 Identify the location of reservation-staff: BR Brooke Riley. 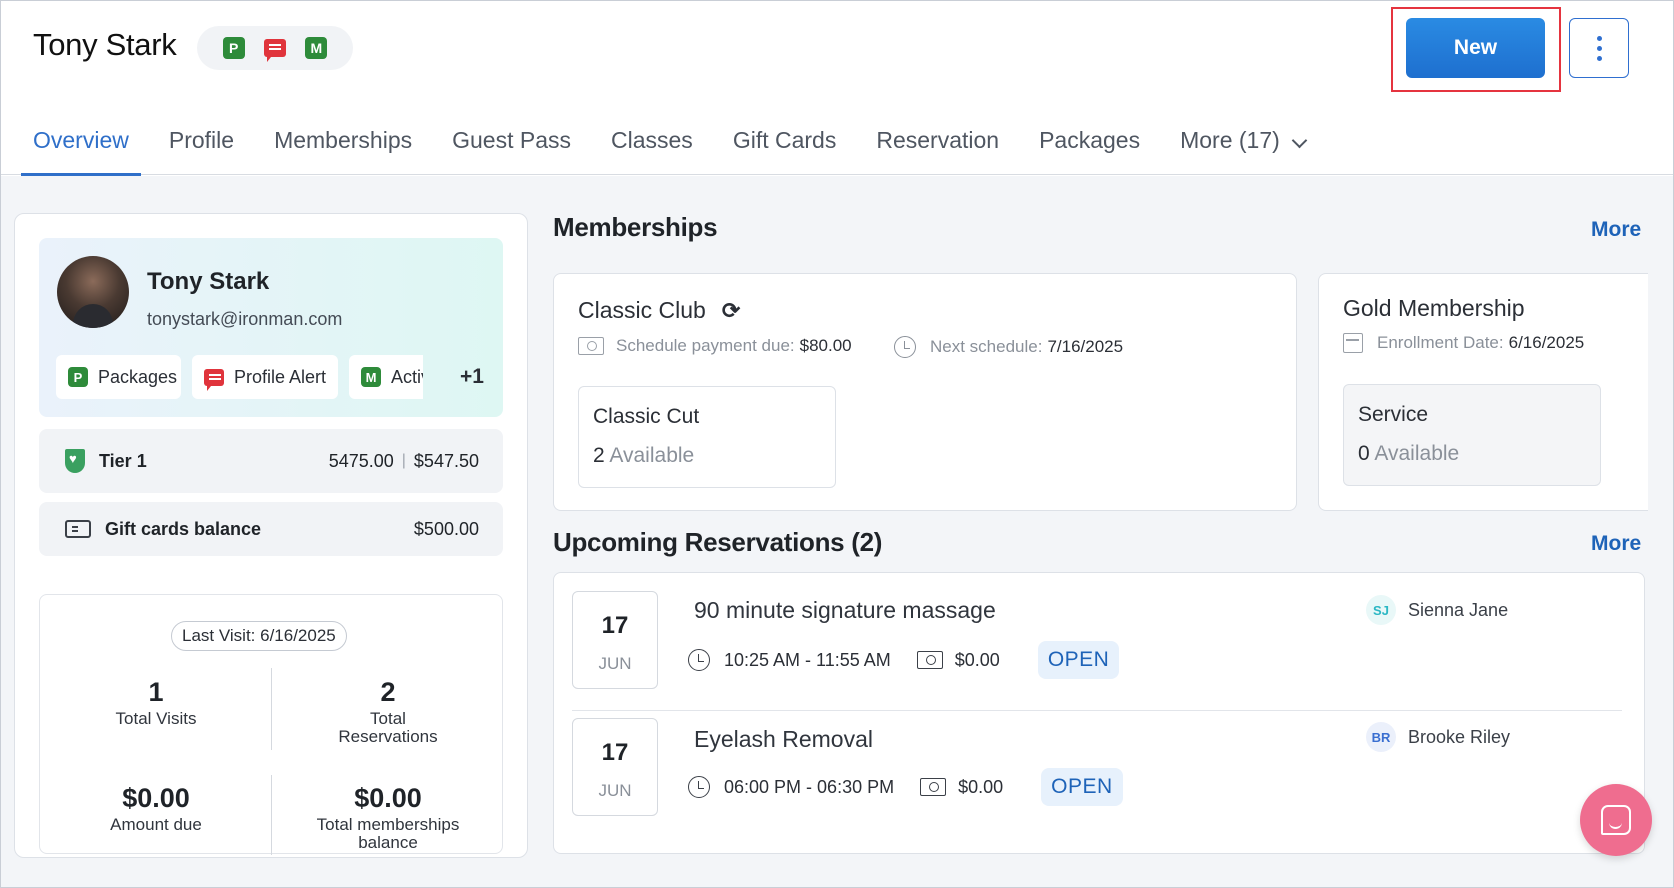
(1438, 737).